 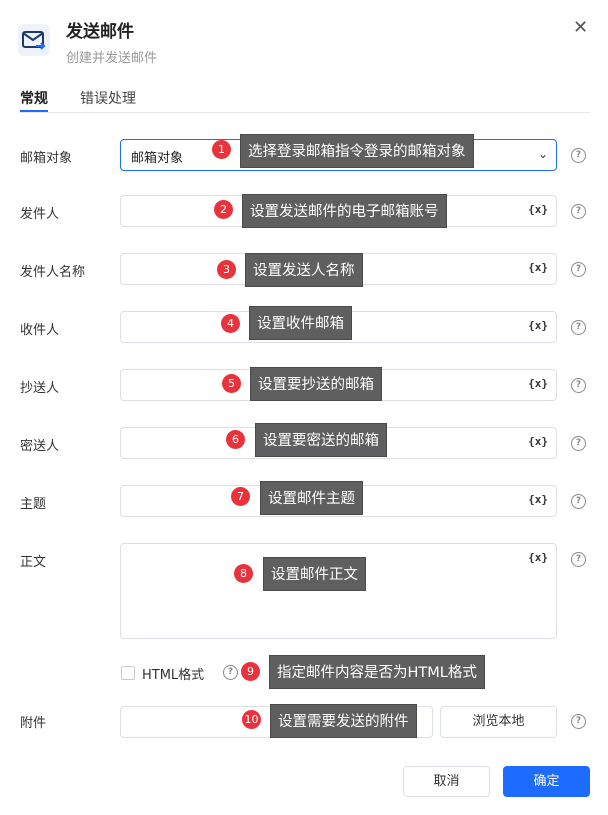 I want to click on attachment-help-icon: ?, so click(x=578, y=721).